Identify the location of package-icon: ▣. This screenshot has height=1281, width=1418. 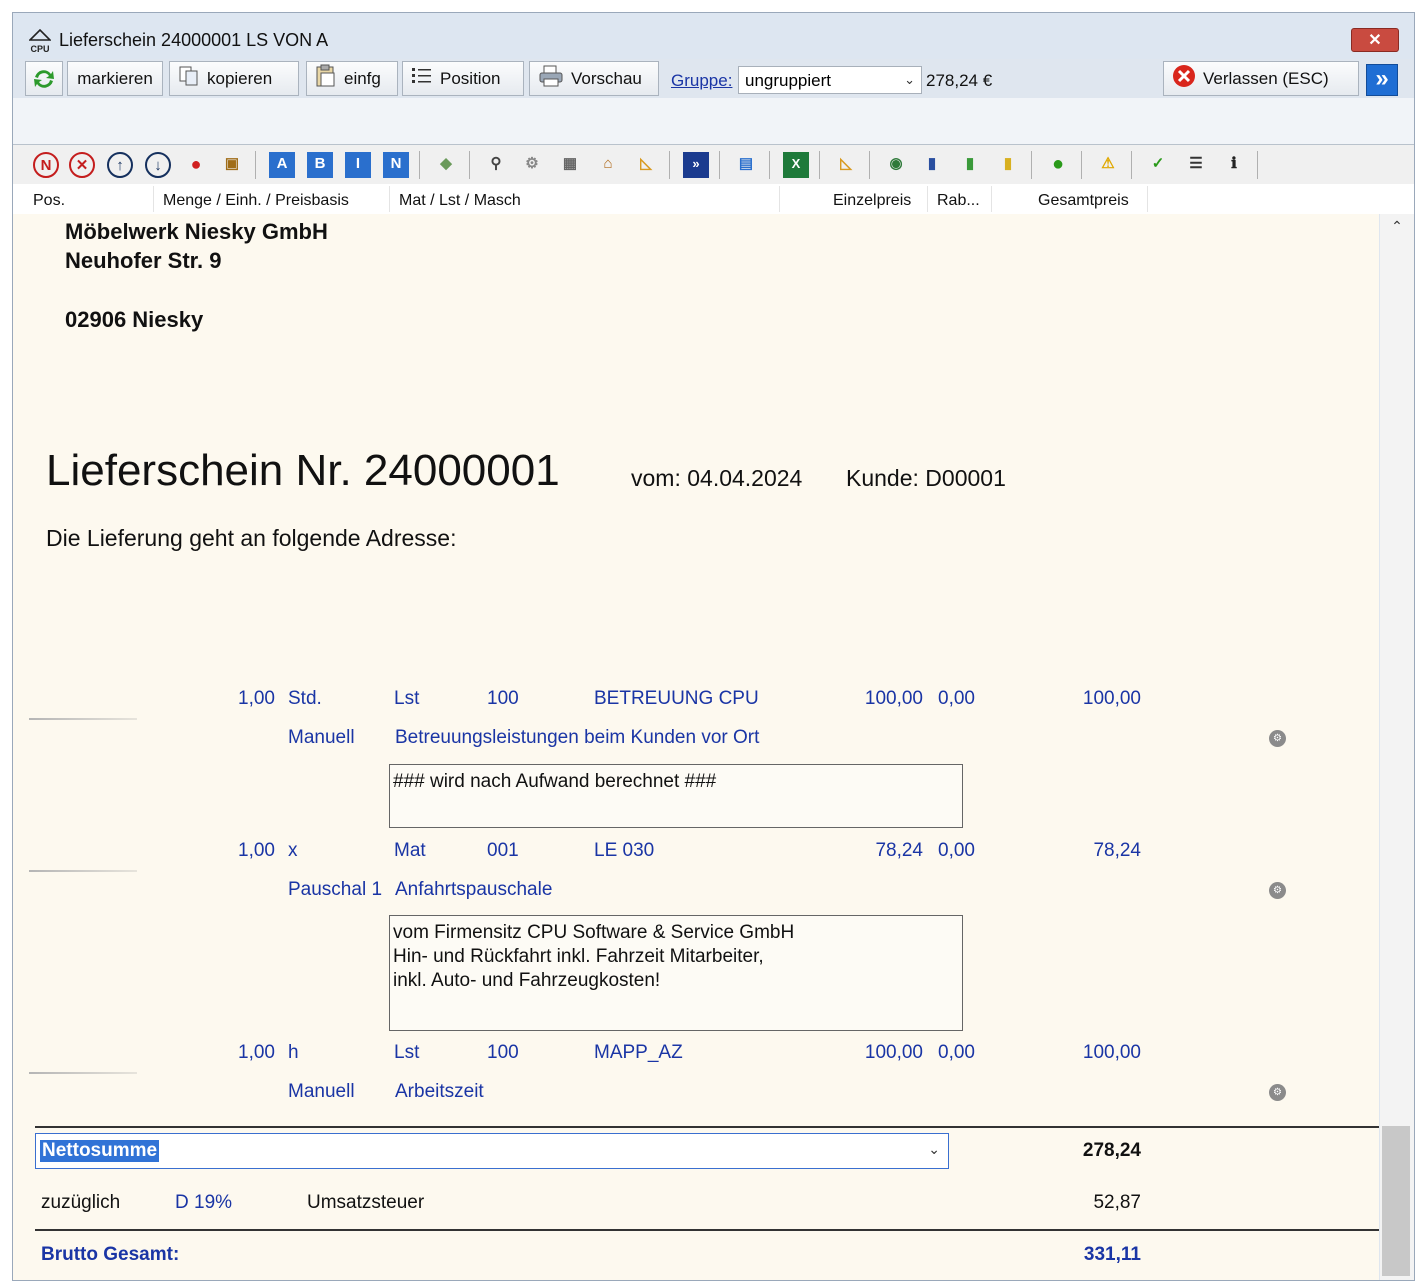
(232, 165).